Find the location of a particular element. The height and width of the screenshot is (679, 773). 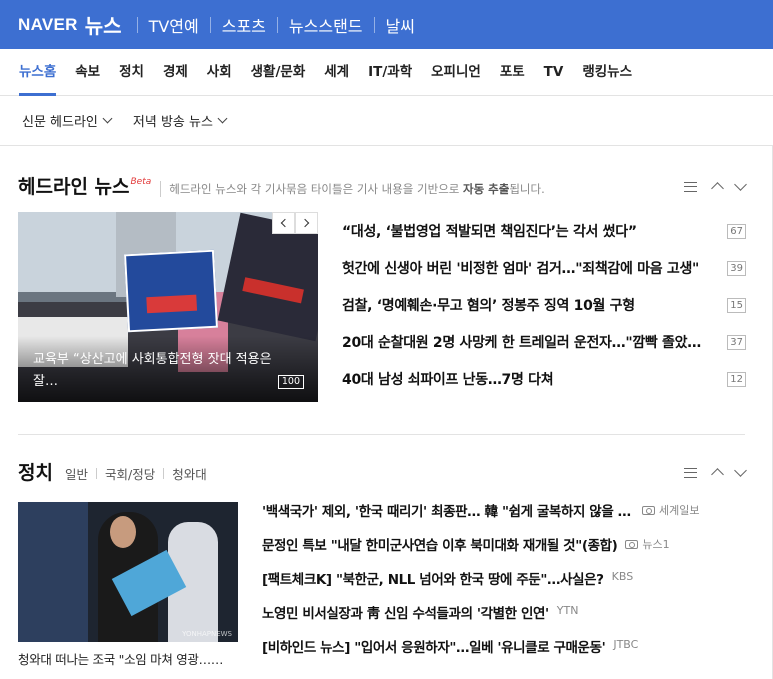

list-item: “대성, ‘불법영업 적발되면 책임진다’는 각서 썼다” 67 is located at coordinates (544, 239).